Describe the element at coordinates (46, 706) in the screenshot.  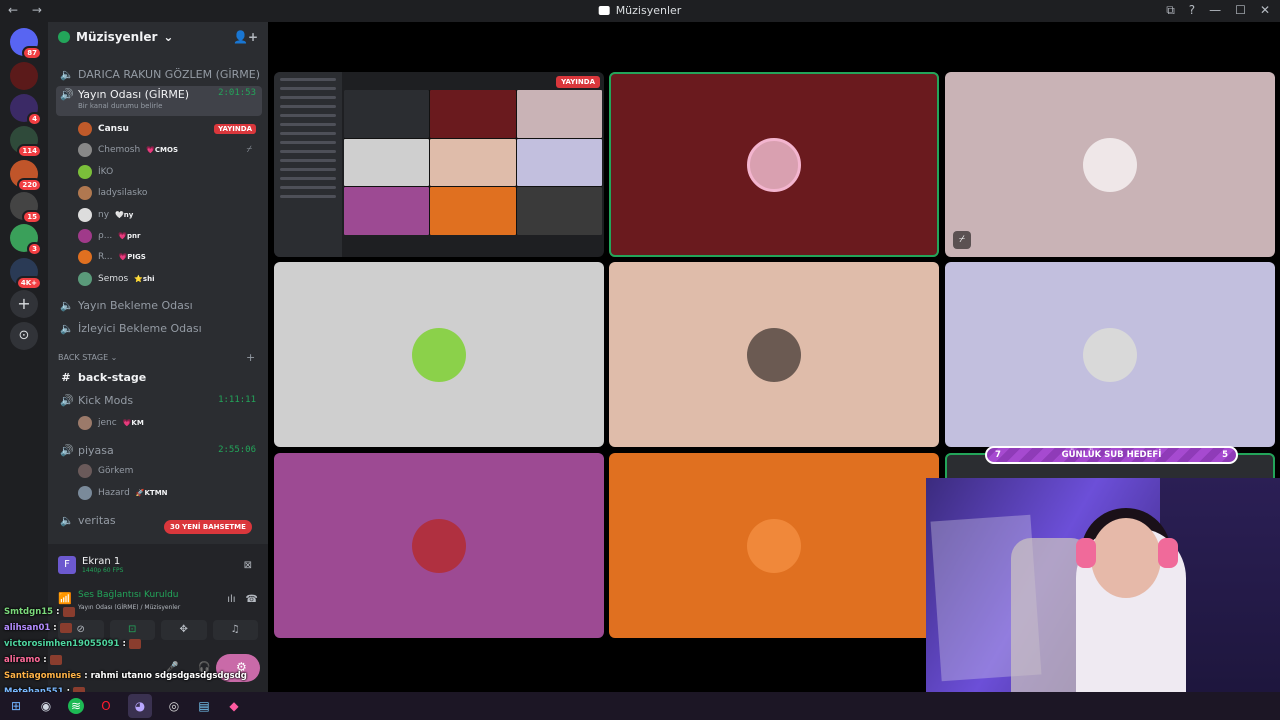
I see `steam-icon: ◉` at that location.